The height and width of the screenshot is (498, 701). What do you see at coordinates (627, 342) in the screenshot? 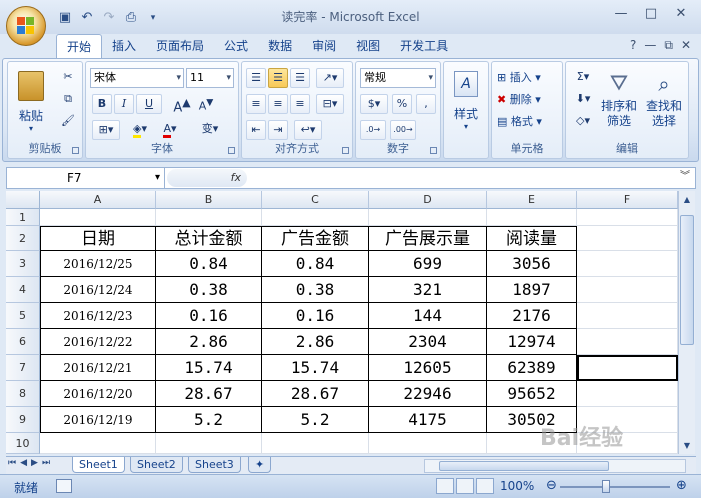
I see `cell-f6` at bounding box center [627, 342].